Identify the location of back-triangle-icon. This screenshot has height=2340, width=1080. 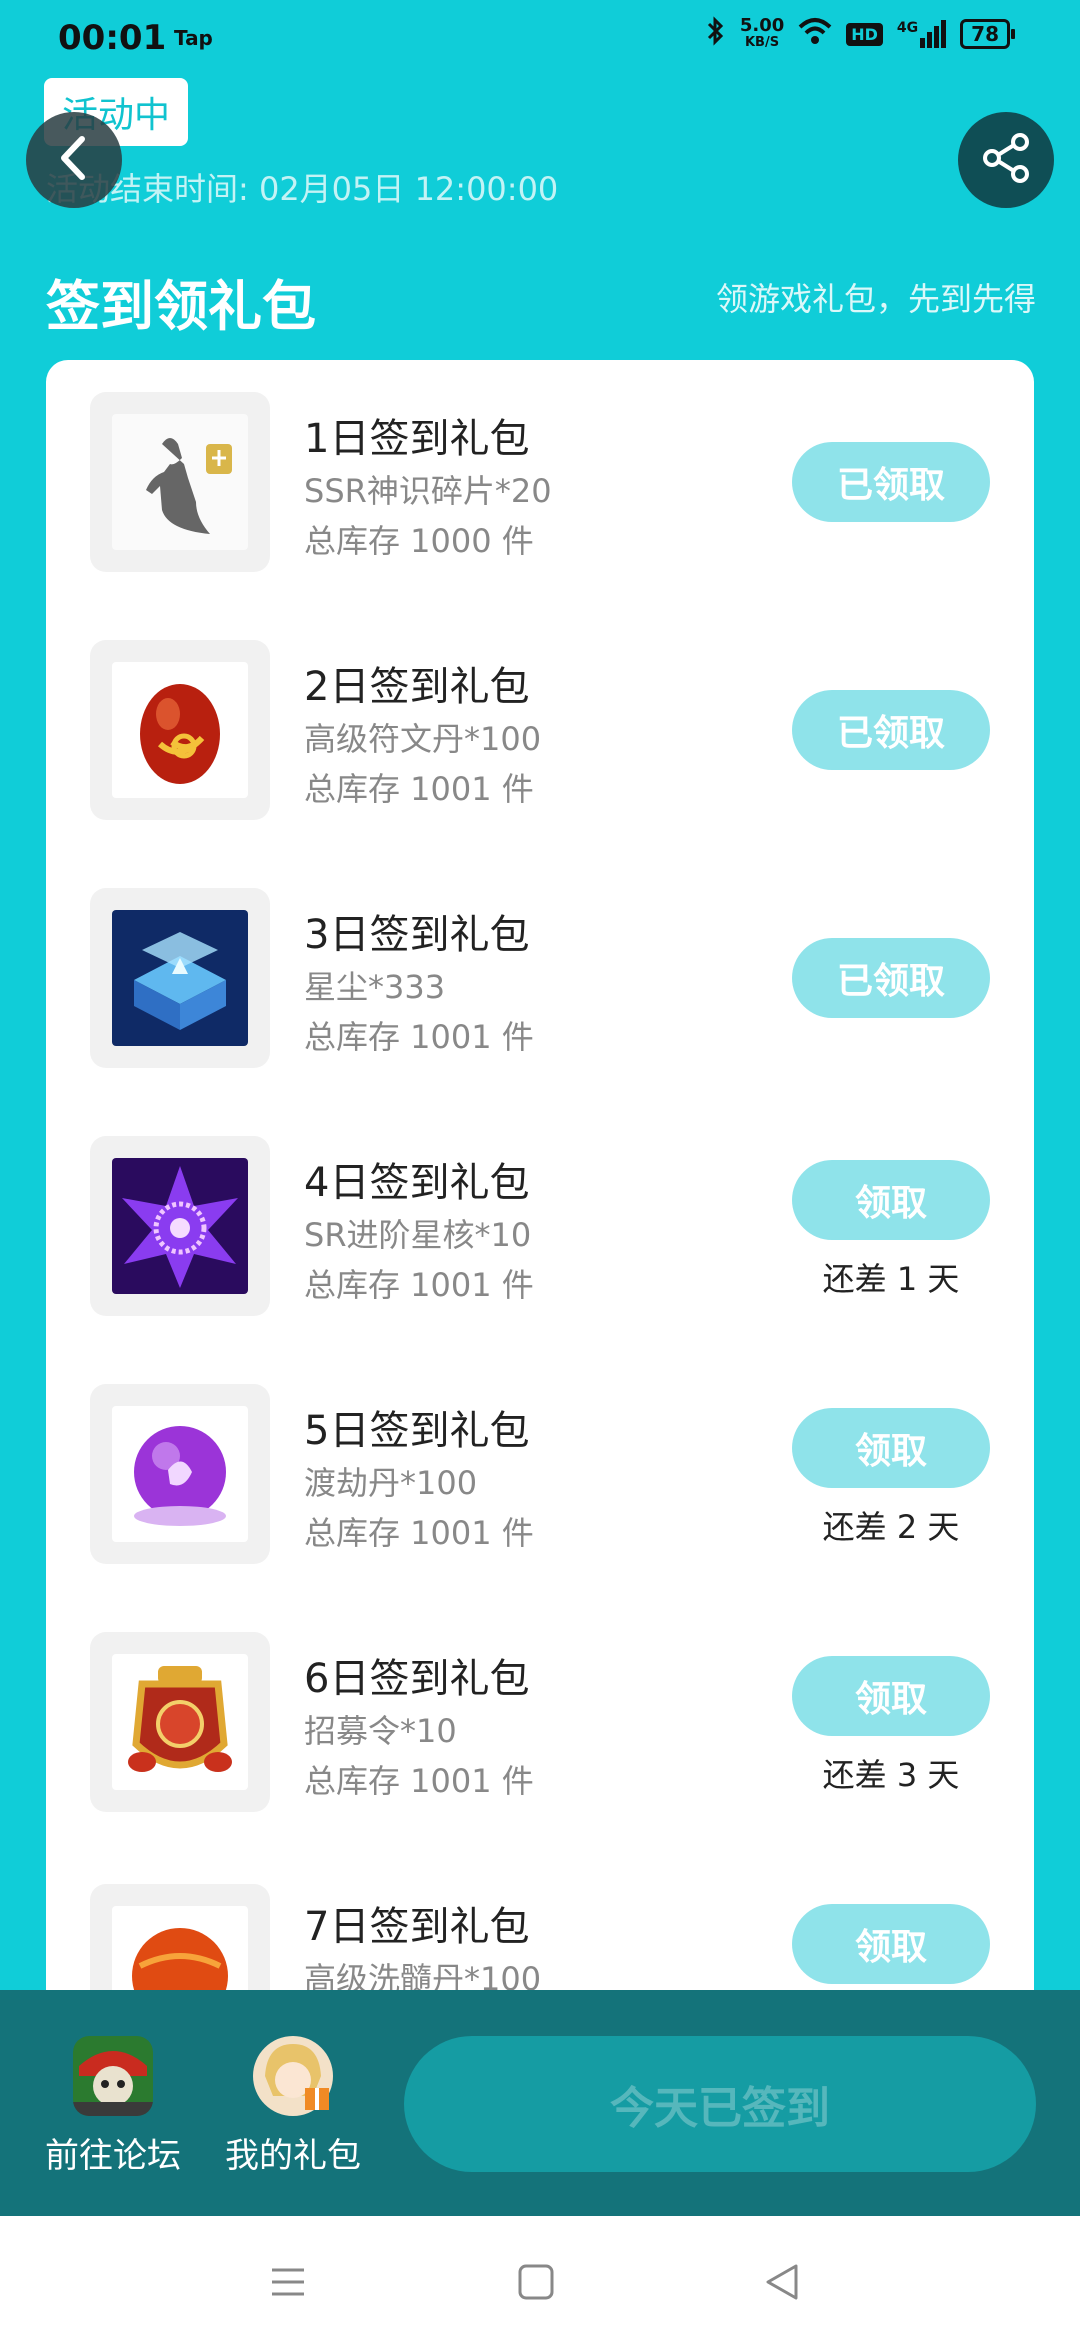
(782, 2282).